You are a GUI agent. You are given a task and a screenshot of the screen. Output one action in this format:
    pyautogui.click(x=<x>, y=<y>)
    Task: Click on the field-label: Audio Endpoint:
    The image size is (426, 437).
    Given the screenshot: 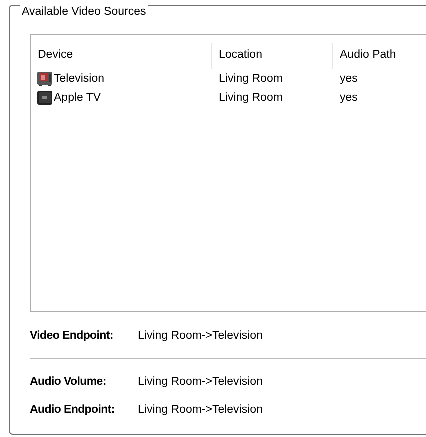 What is the action you would take?
    pyautogui.click(x=73, y=410)
    